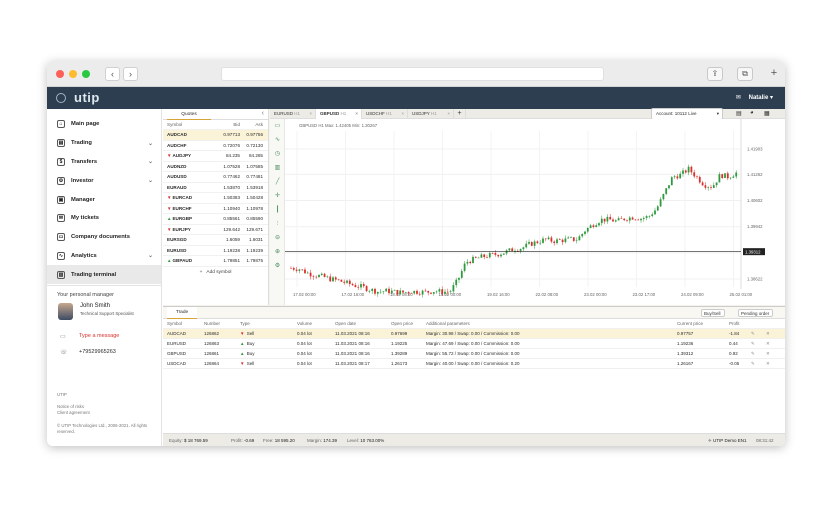  Describe the element at coordinates (277, 182) in the screenshot. I see `line-tool-icon: ╱` at that location.